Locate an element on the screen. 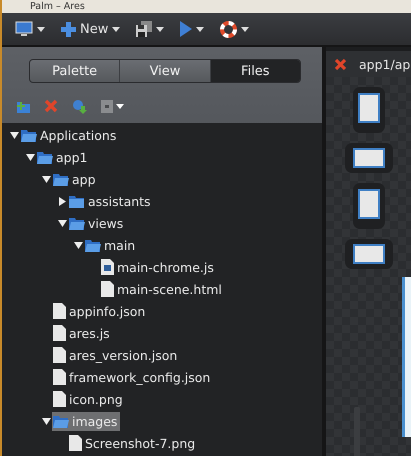  tree-item: appinfo.json is located at coordinates (100, 311).